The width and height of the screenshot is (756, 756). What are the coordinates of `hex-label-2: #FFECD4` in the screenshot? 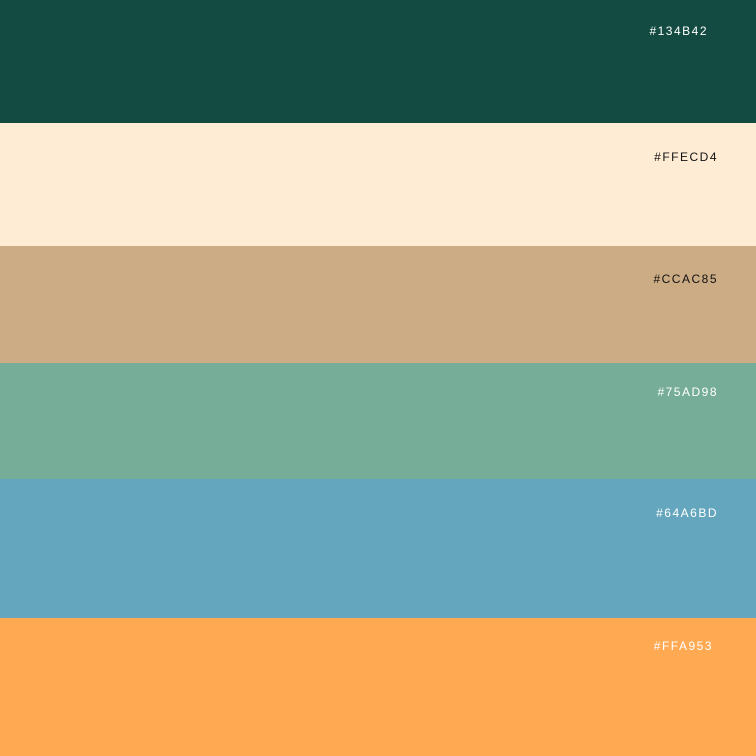 It's located at (686, 157).